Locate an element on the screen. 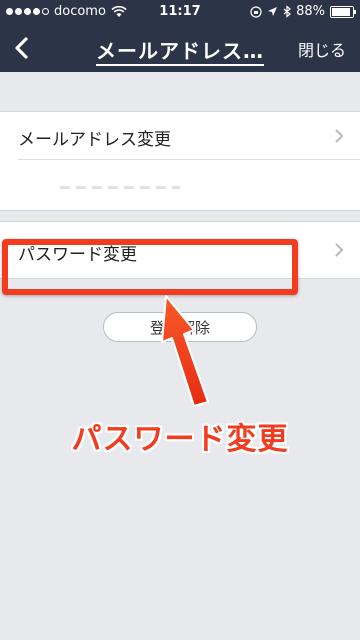 The width and height of the screenshot is (360, 640). email-change-row: メールアドレス変更 is located at coordinates (180, 136).